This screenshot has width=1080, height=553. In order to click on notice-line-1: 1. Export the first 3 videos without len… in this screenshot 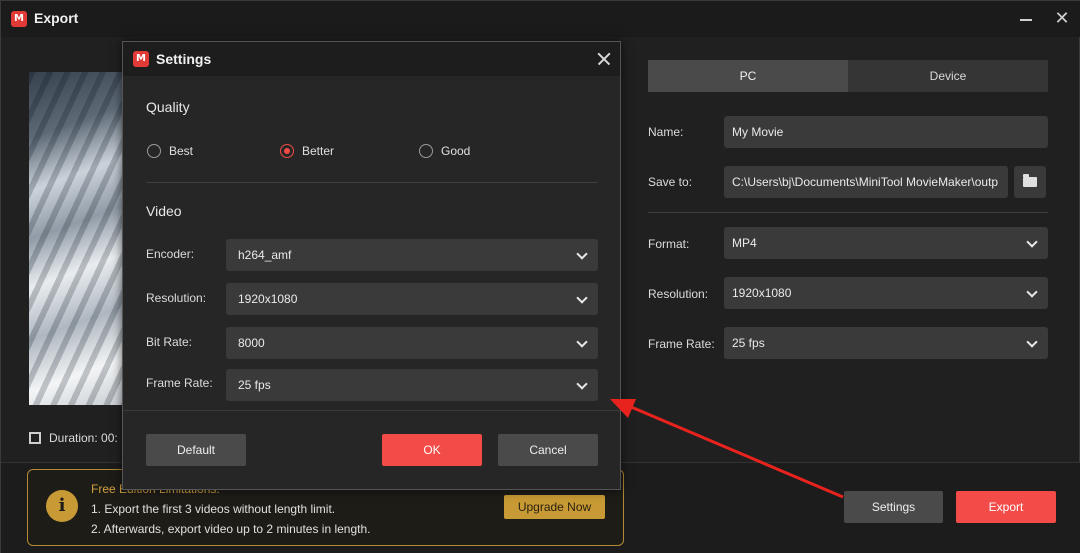, I will do `click(213, 509)`.